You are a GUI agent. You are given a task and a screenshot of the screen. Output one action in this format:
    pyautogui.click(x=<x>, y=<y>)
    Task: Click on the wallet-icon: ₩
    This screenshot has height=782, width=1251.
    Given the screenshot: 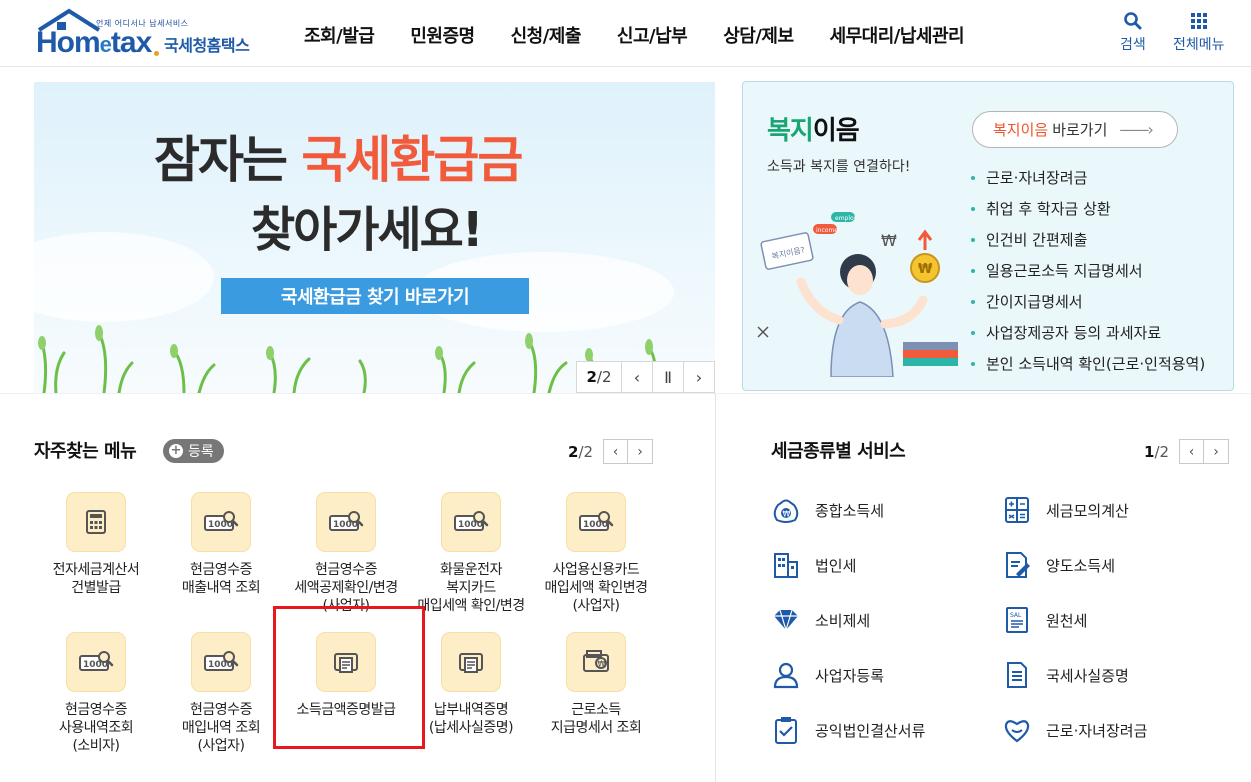 What is the action you would take?
    pyautogui.click(x=596, y=662)
    